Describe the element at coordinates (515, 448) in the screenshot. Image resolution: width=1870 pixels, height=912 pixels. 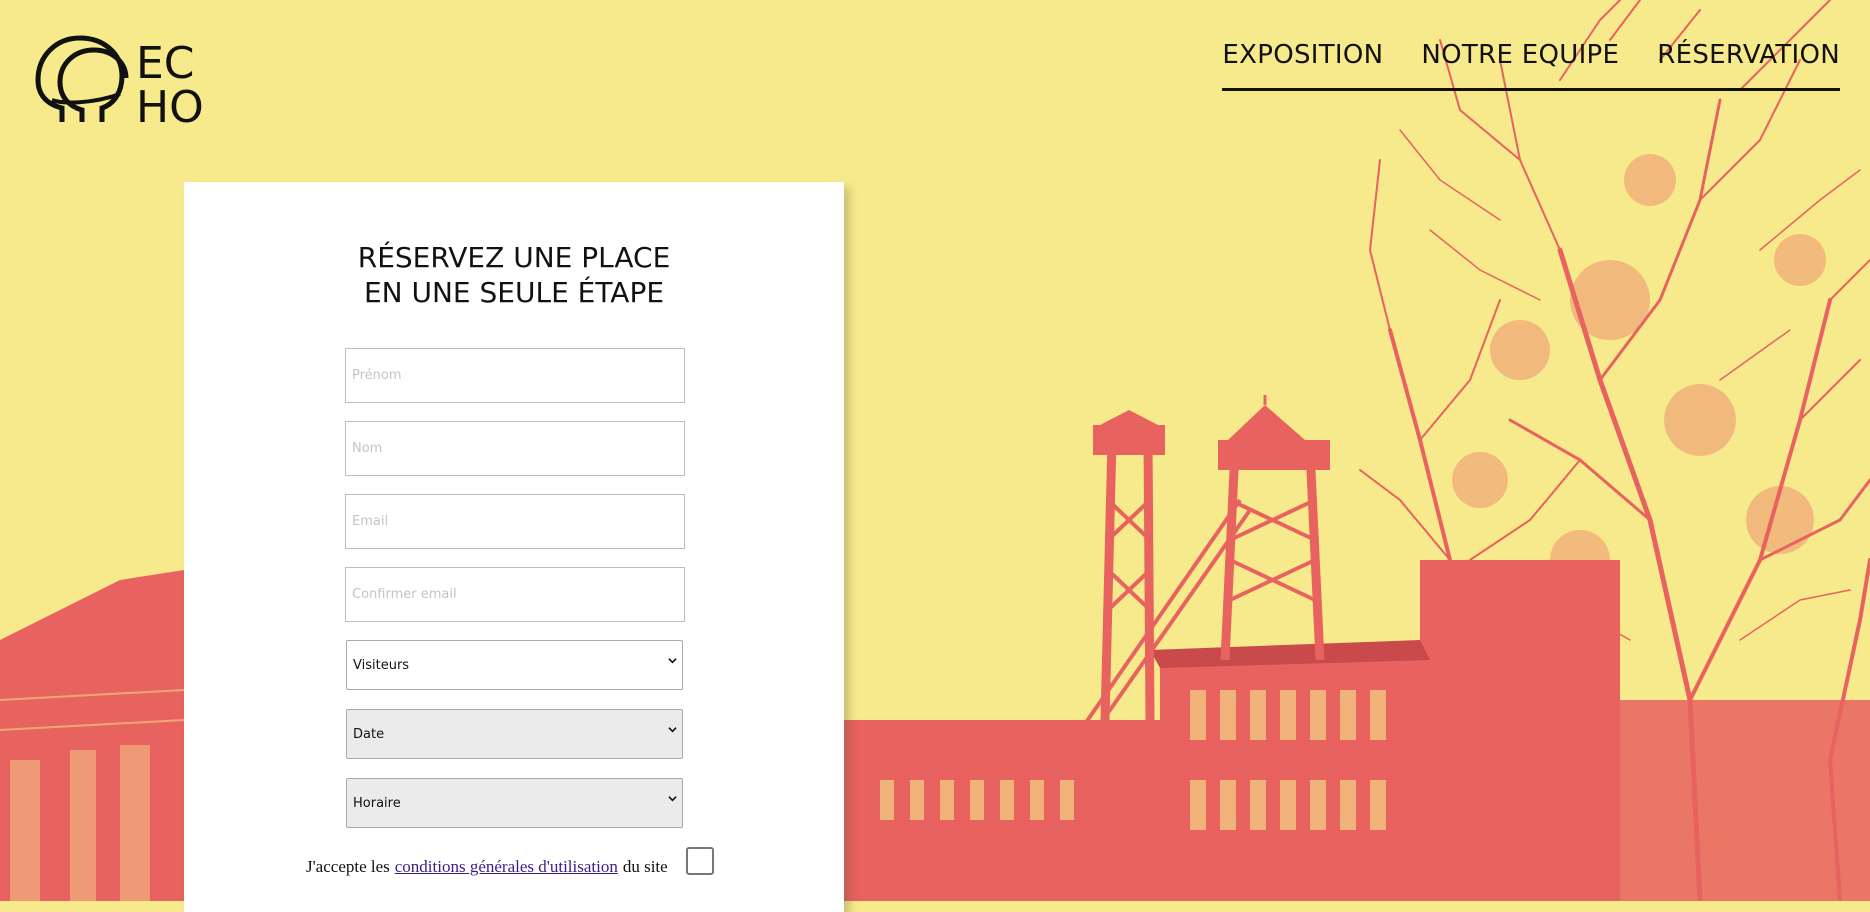
I see `last-name-input` at that location.